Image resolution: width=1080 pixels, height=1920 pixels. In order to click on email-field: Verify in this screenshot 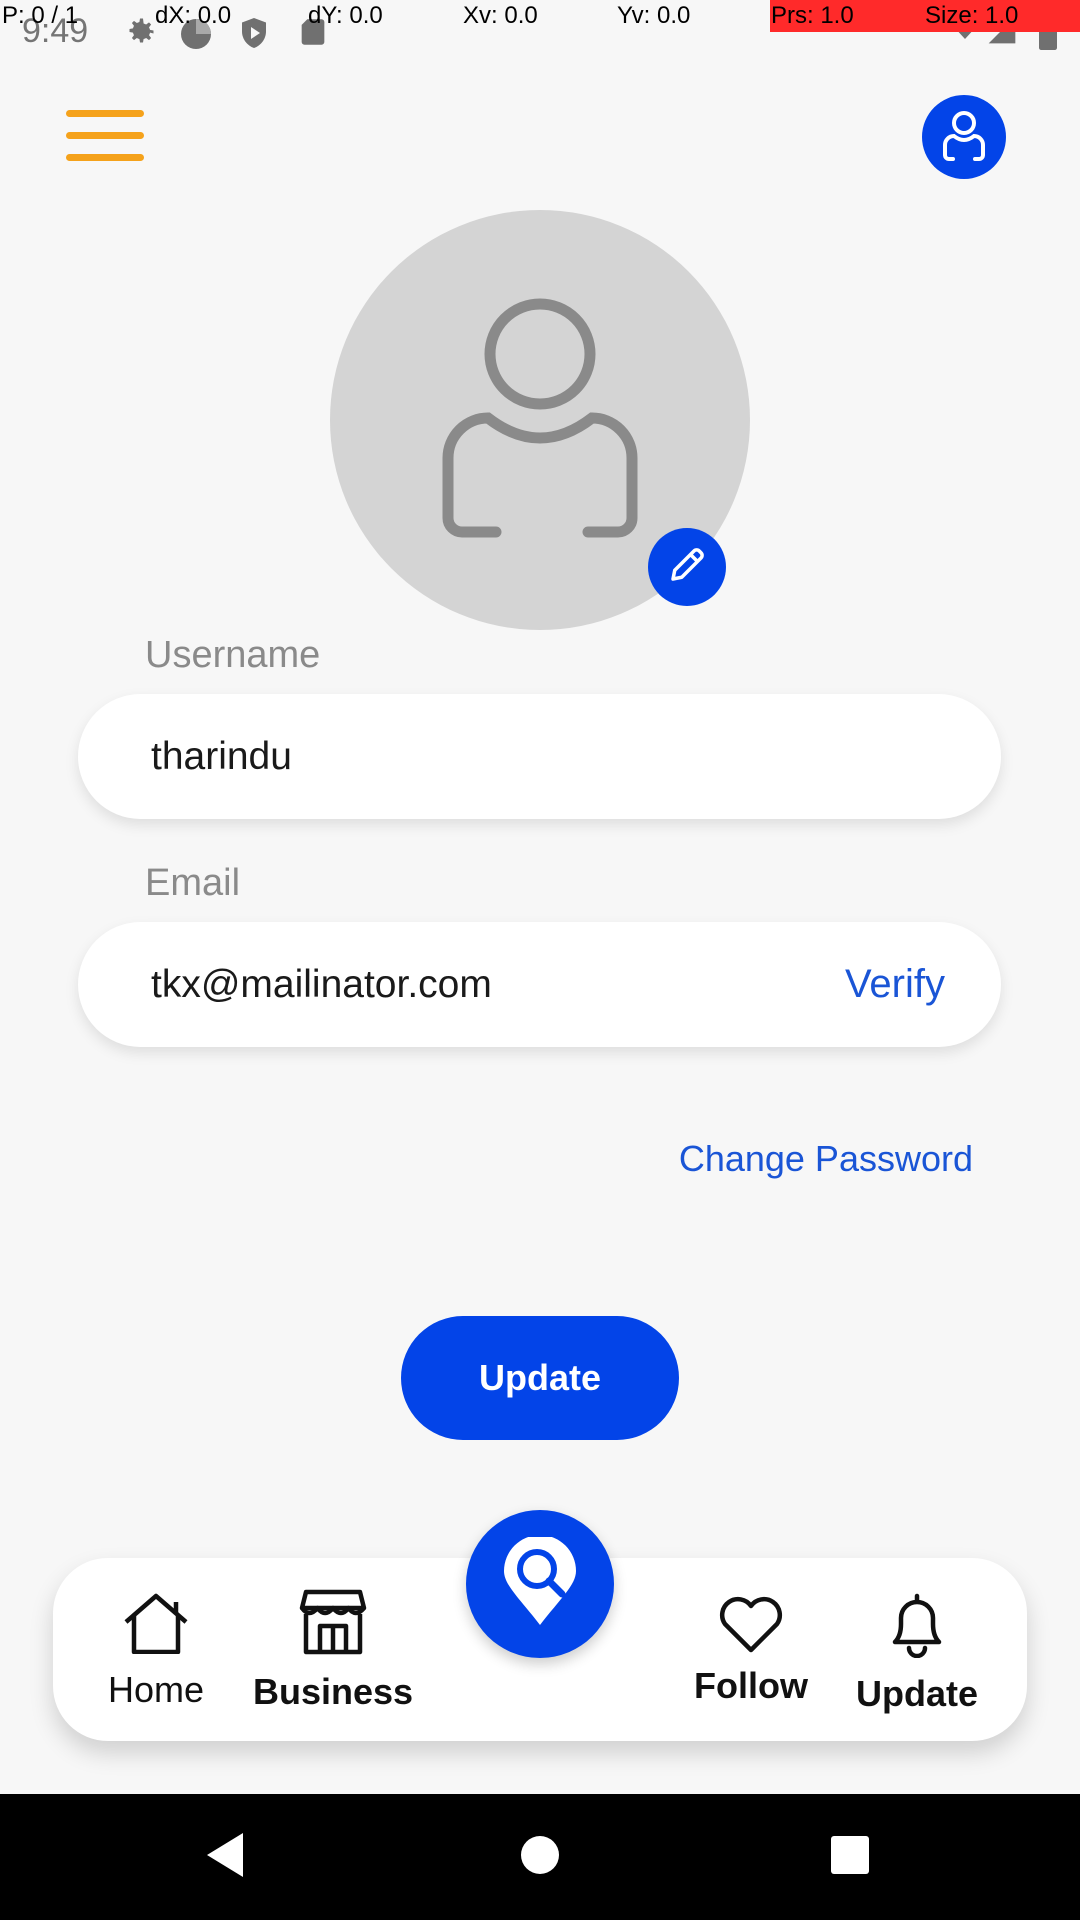, I will do `click(539, 984)`.